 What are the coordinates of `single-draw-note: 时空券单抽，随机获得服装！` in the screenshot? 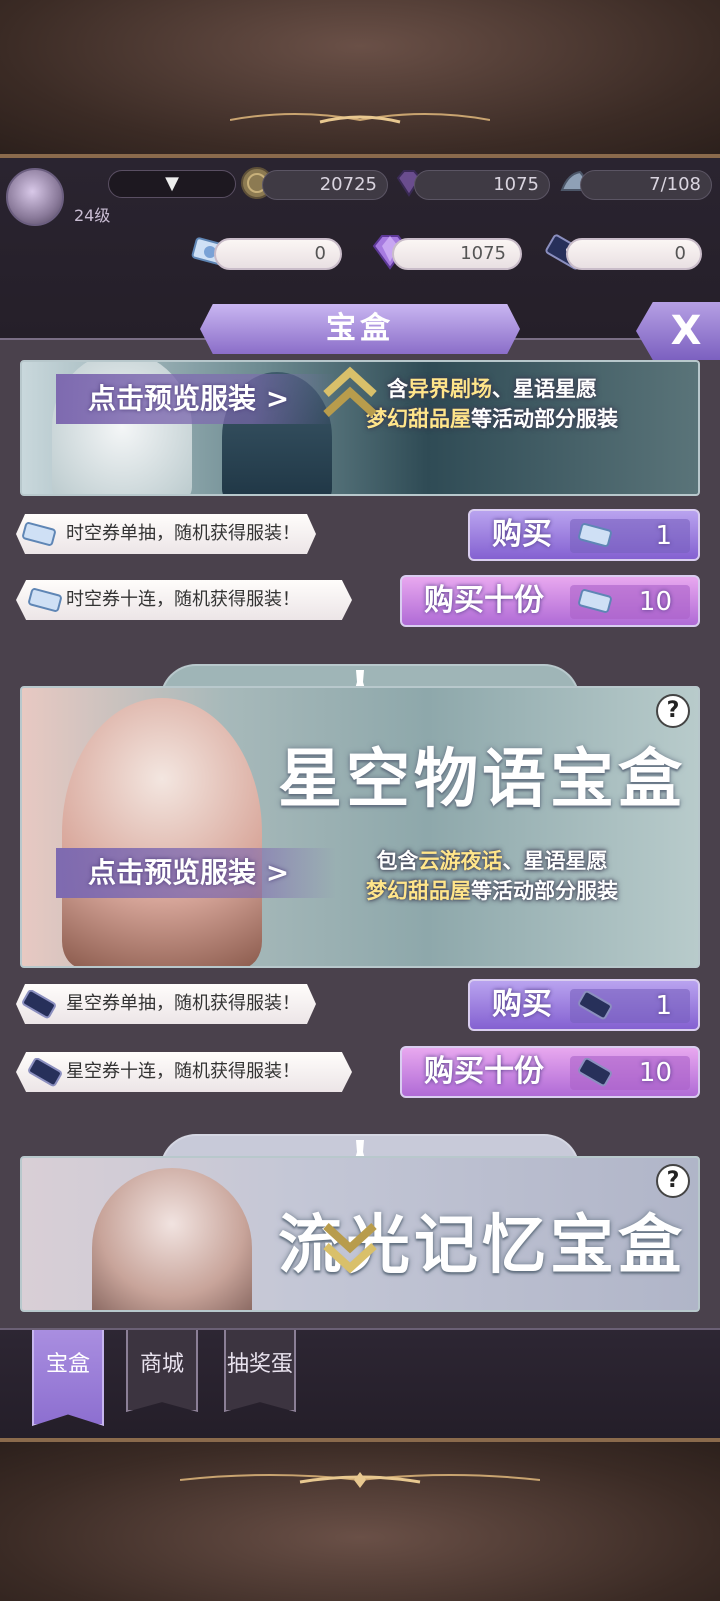 It's located at (166, 534).